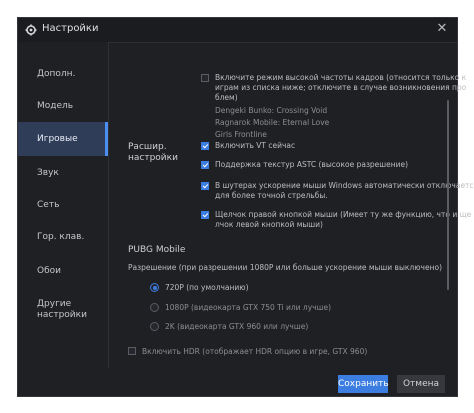 This screenshot has height=413, width=474. I want to click on sidebar-item-additional: Дополн., so click(63, 74).